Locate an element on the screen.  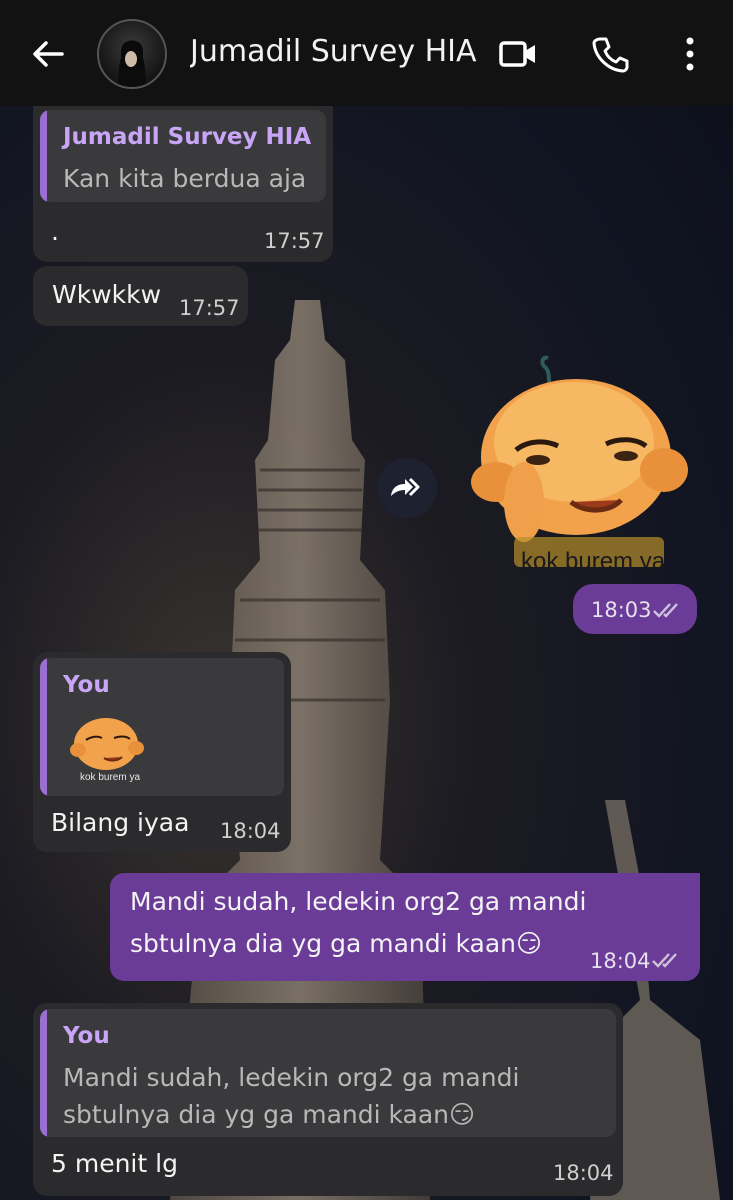
quote-author: Jumadil Survey HIA is located at coordinates (187, 137).